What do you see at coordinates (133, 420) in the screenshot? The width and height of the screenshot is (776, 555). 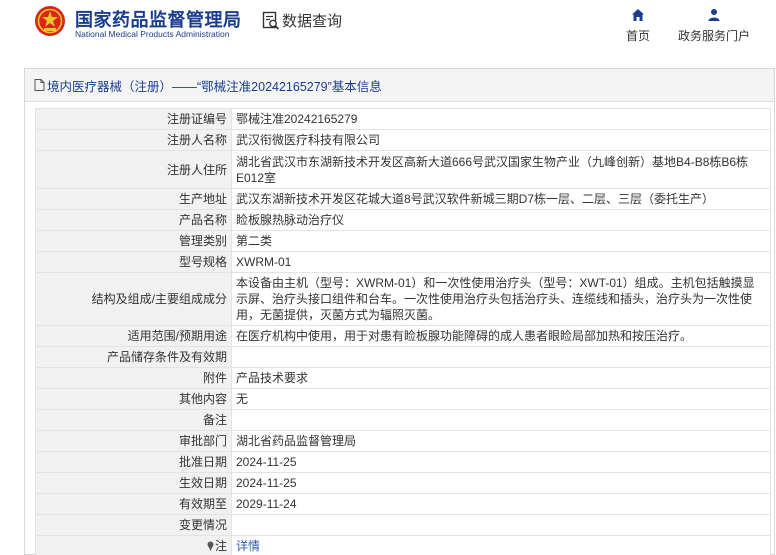 I see `row-key: 备注` at bounding box center [133, 420].